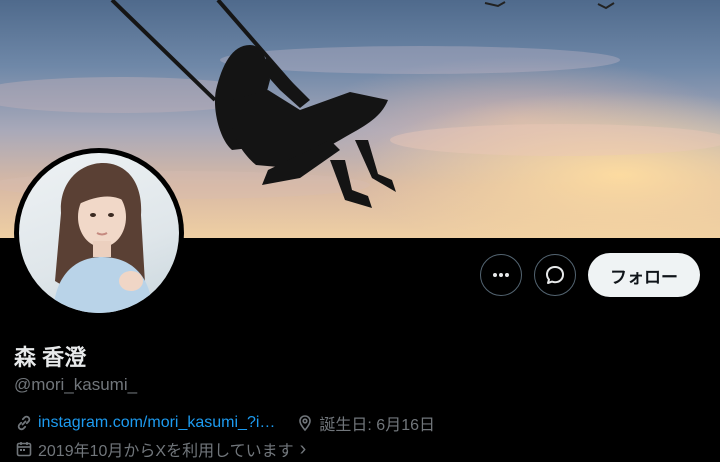 Image resolution: width=720 pixels, height=462 pixels. Describe the element at coordinates (644, 275) in the screenshot. I see `follow-button: フォロー` at that location.